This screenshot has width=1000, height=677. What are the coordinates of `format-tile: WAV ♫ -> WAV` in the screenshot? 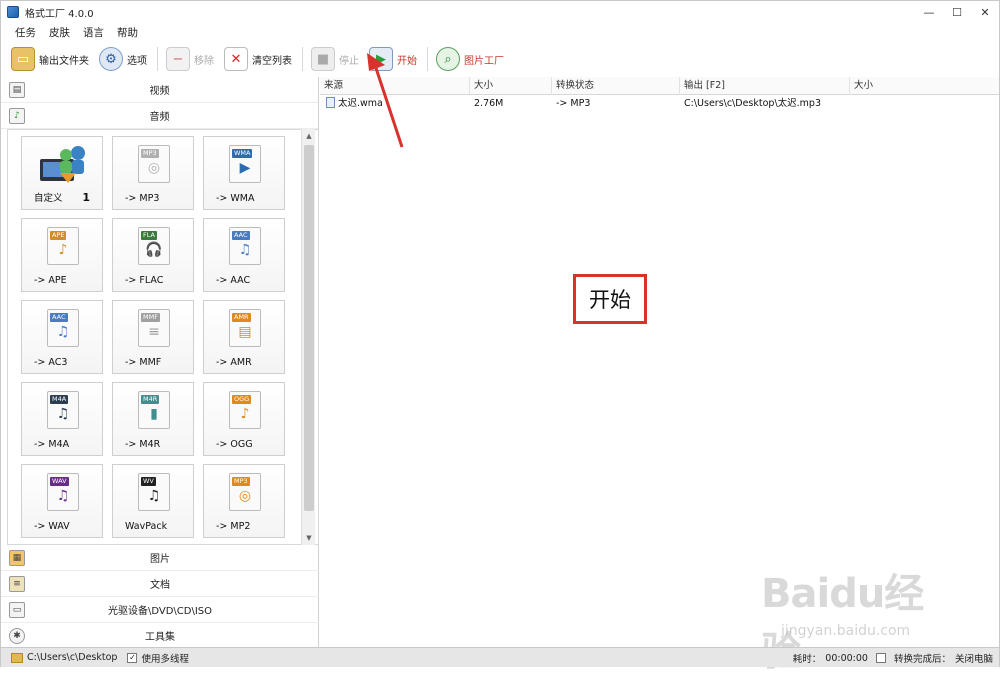 It's located at (62, 501).